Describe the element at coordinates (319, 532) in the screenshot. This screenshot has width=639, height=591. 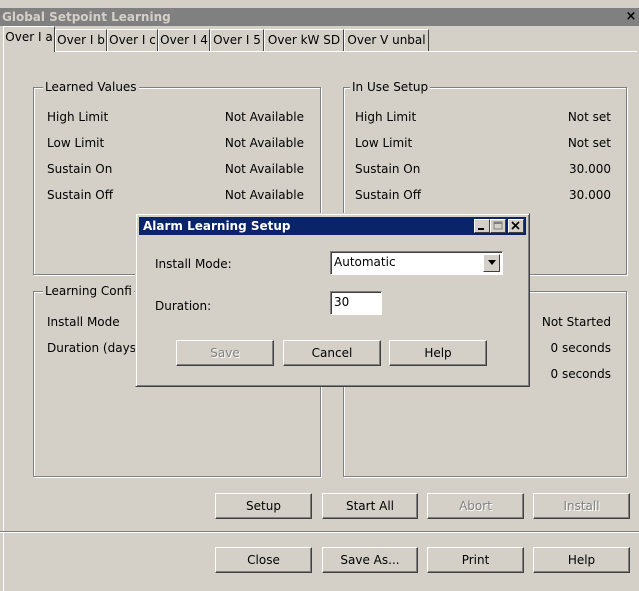
I see `footer-separator` at that location.